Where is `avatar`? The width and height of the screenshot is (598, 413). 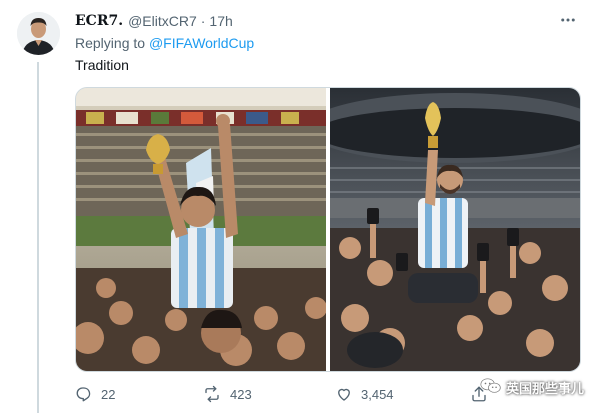 avatar is located at coordinates (38, 33).